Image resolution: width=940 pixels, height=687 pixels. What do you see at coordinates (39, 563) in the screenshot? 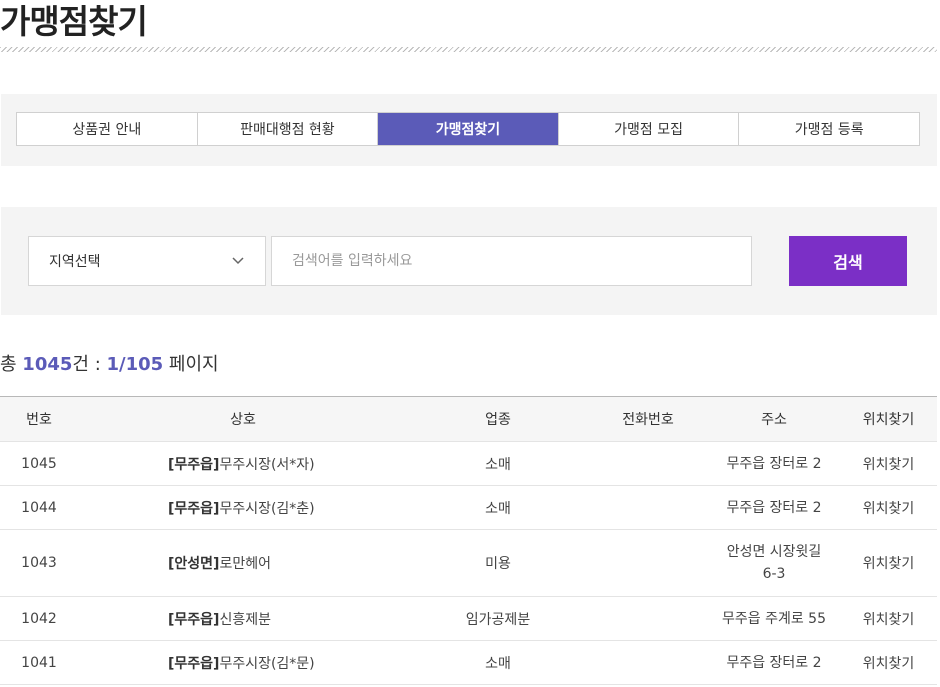
I see `cell-number: 1043` at bounding box center [39, 563].